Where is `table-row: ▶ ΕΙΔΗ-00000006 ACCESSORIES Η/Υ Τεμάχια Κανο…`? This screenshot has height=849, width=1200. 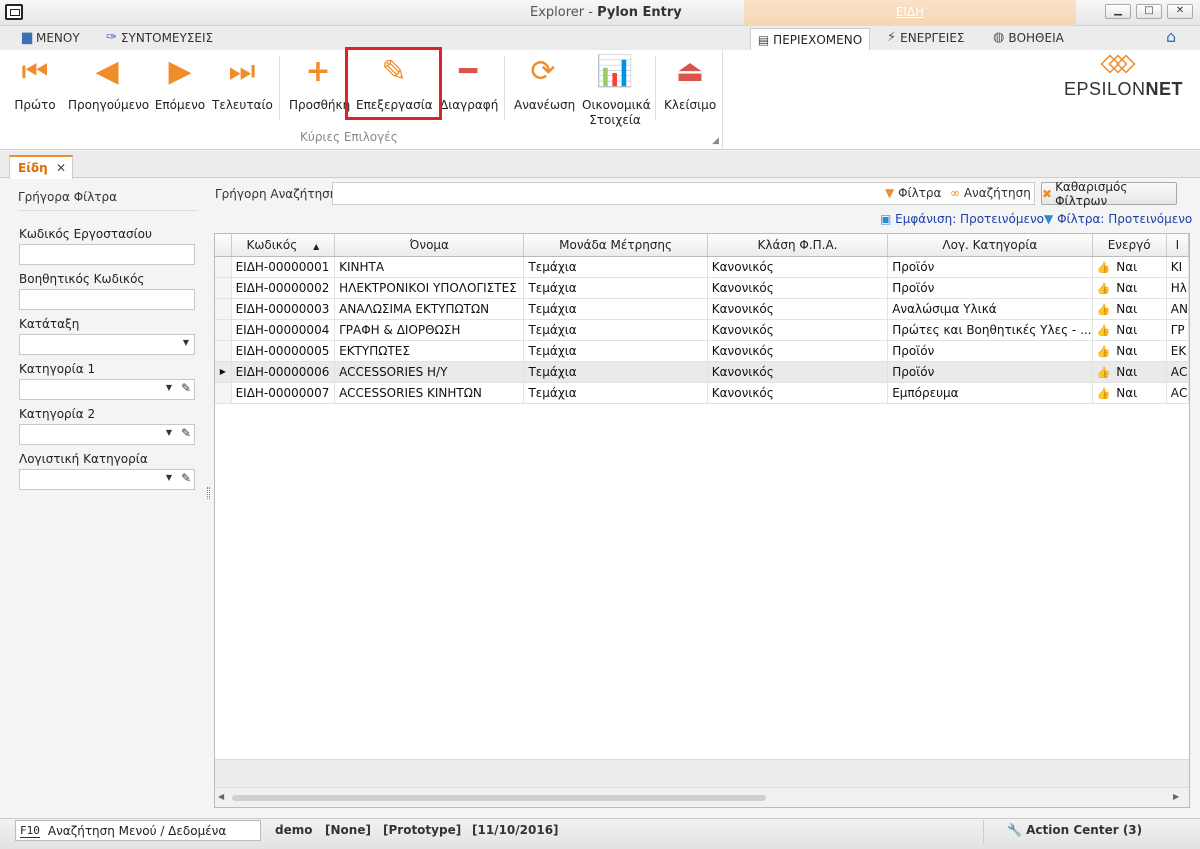
table-row: ▶ ΕΙΔΗ-00000006 ACCESSORIES Η/Υ Τεμάχια Κανο… is located at coordinates (702, 372).